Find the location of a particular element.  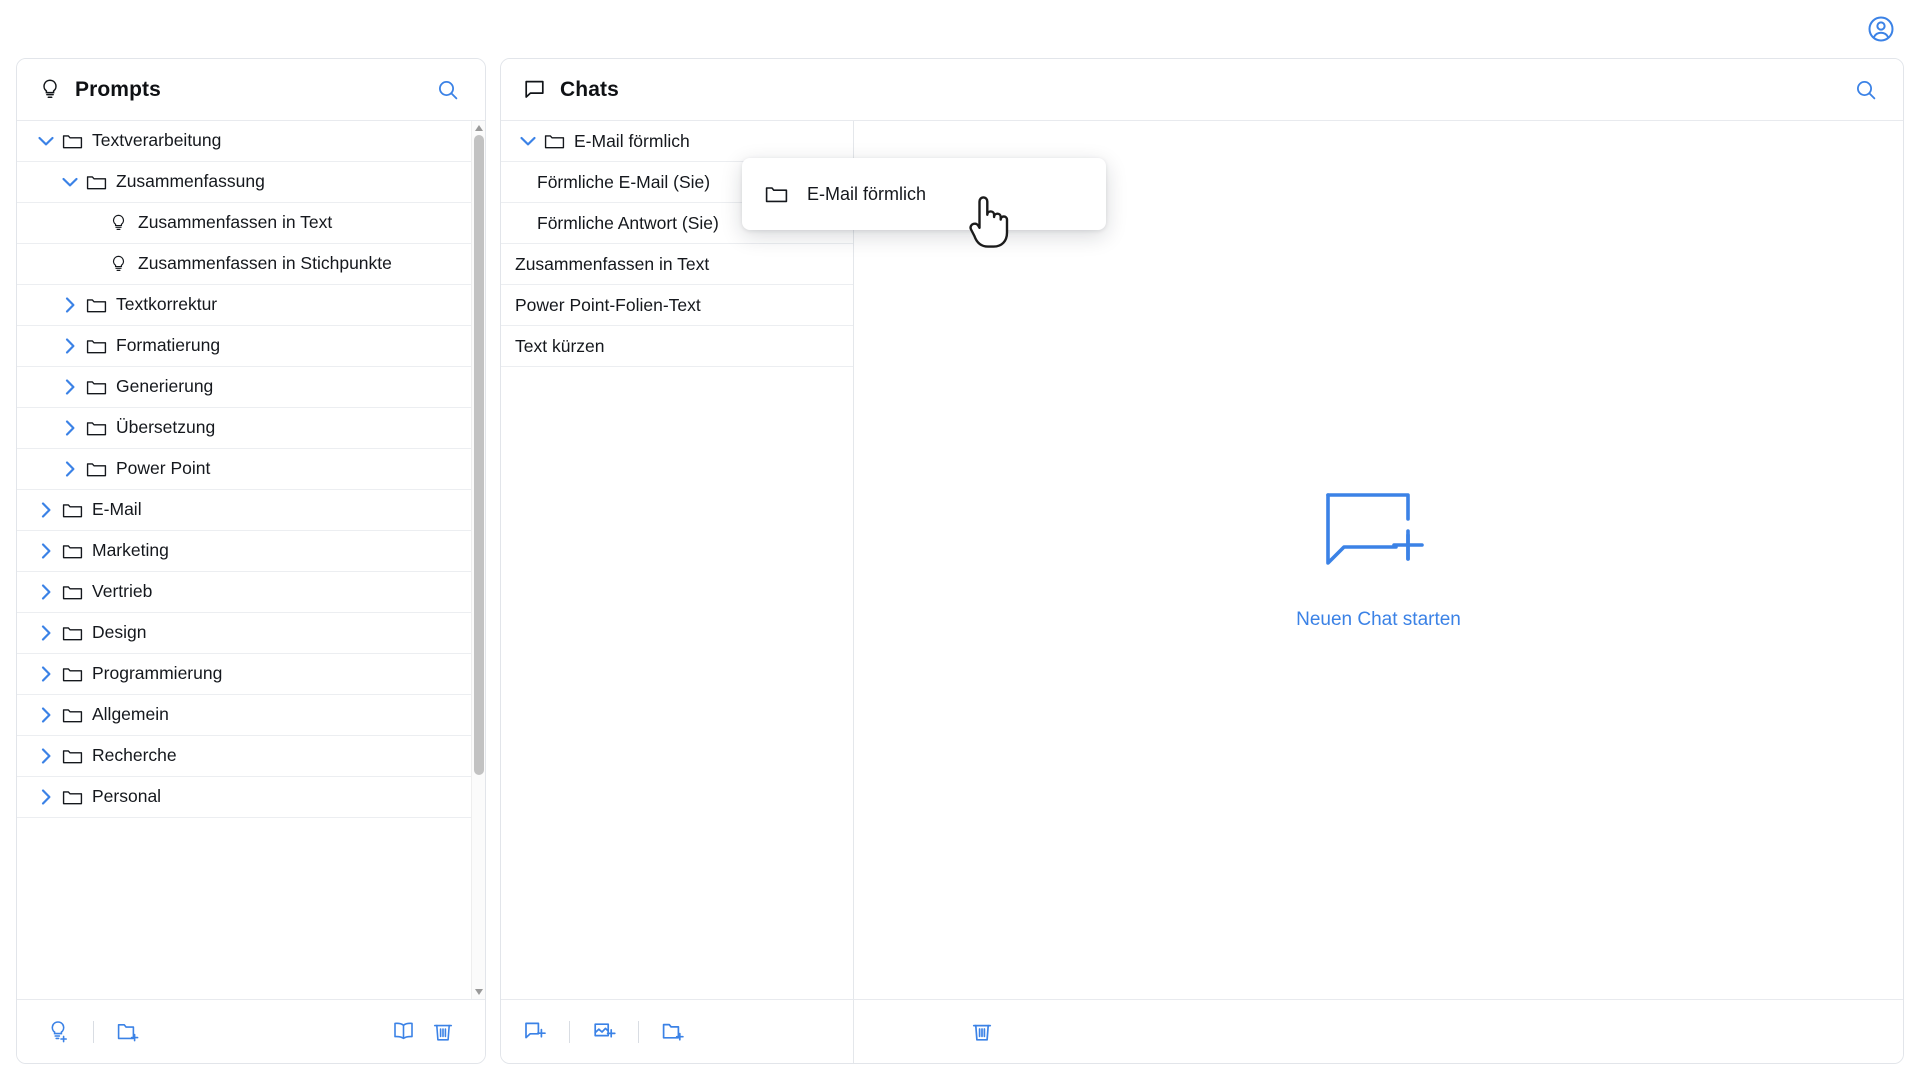

chats-tree-row-label: Zusammenfassen in Text is located at coordinates (612, 263).